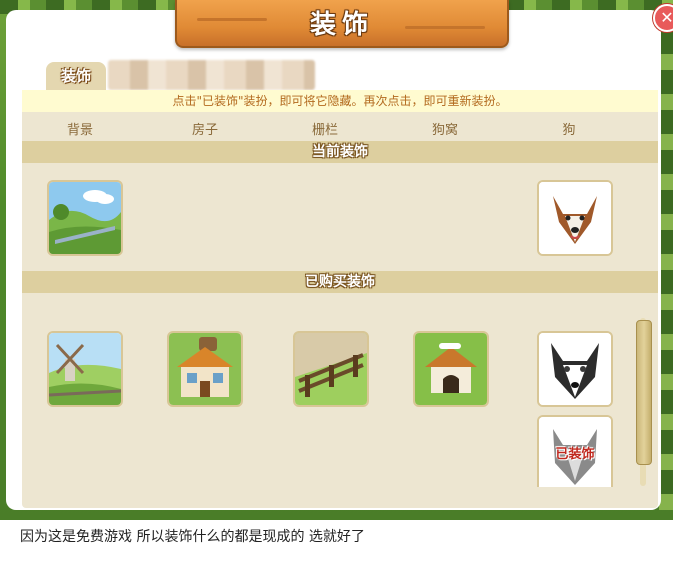 This screenshot has width=673, height=573. Describe the element at coordinates (575, 454) in the screenshot. I see `equipped-badge: 已装饰` at that location.